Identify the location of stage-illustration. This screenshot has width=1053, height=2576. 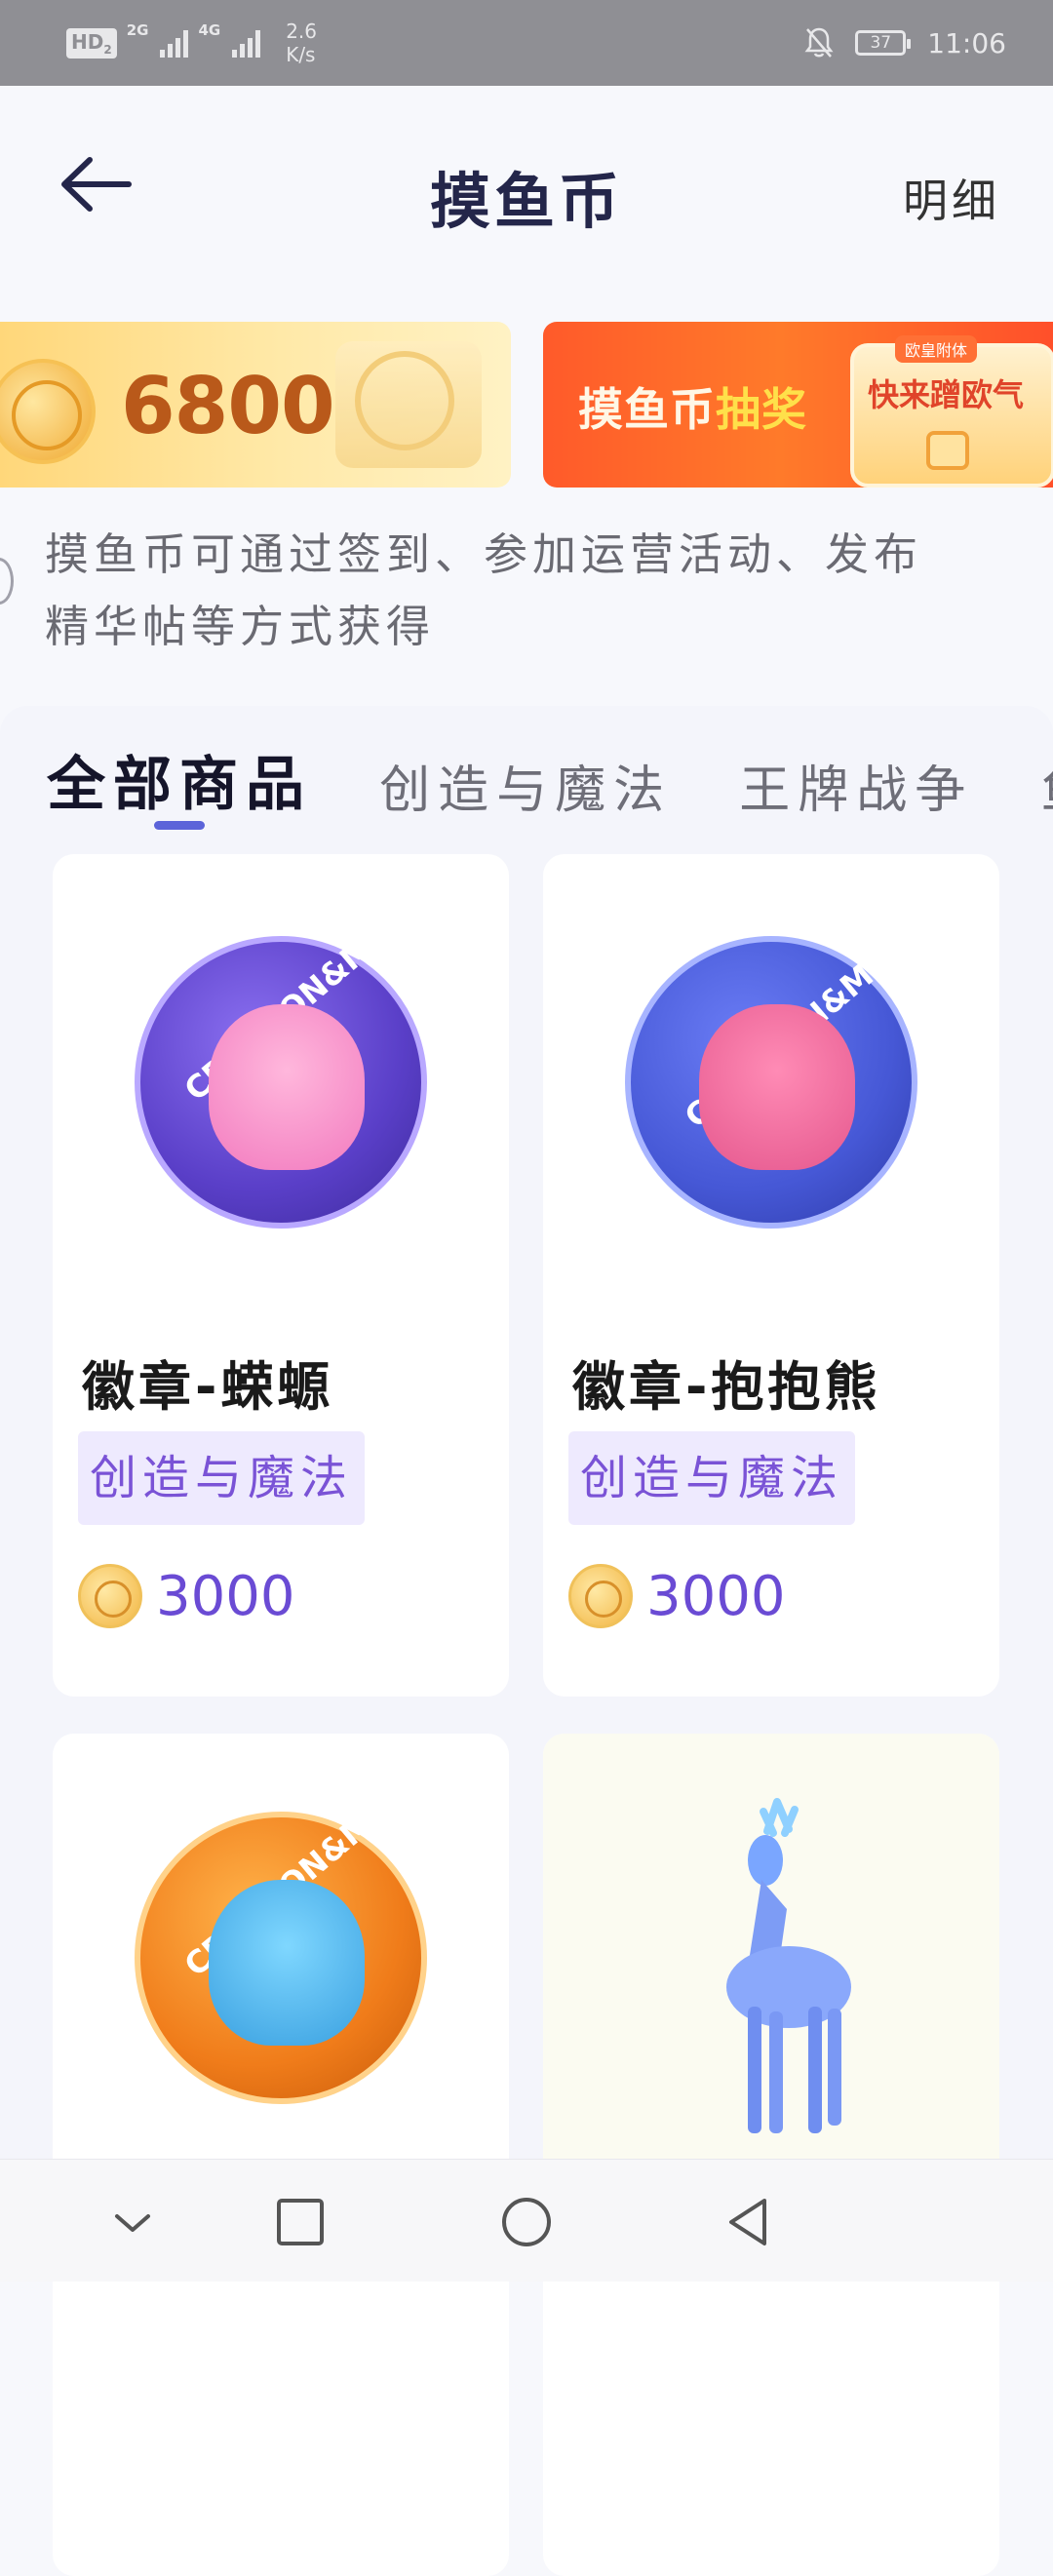
(408, 404).